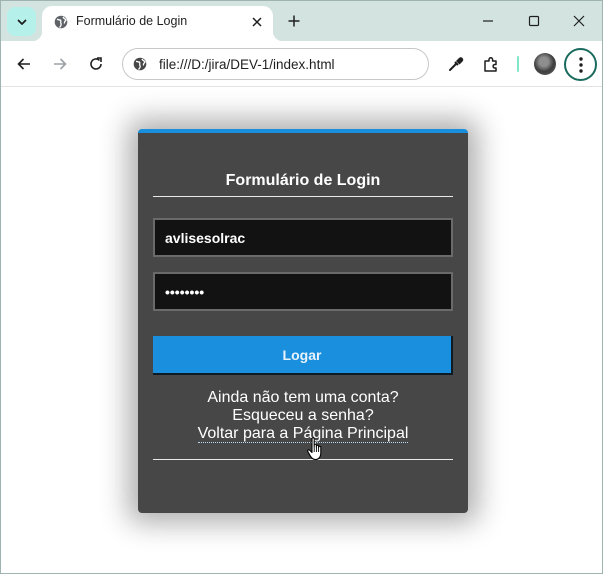  What do you see at coordinates (24, 64) in the screenshot?
I see `back-arrow-icon` at bounding box center [24, 64].